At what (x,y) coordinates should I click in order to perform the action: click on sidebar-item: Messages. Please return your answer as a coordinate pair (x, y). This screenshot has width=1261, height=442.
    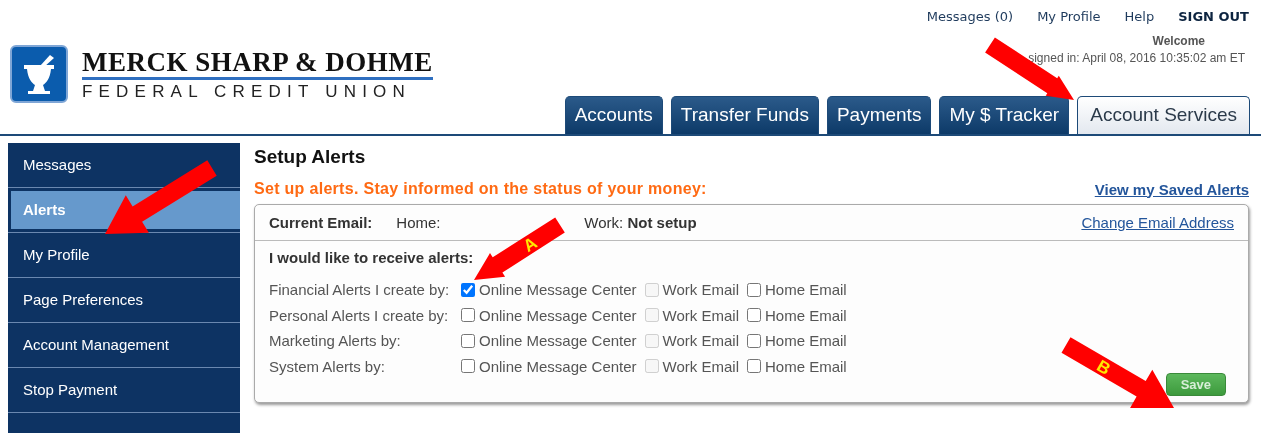
    Looking at the image, I should click on (125, 165).